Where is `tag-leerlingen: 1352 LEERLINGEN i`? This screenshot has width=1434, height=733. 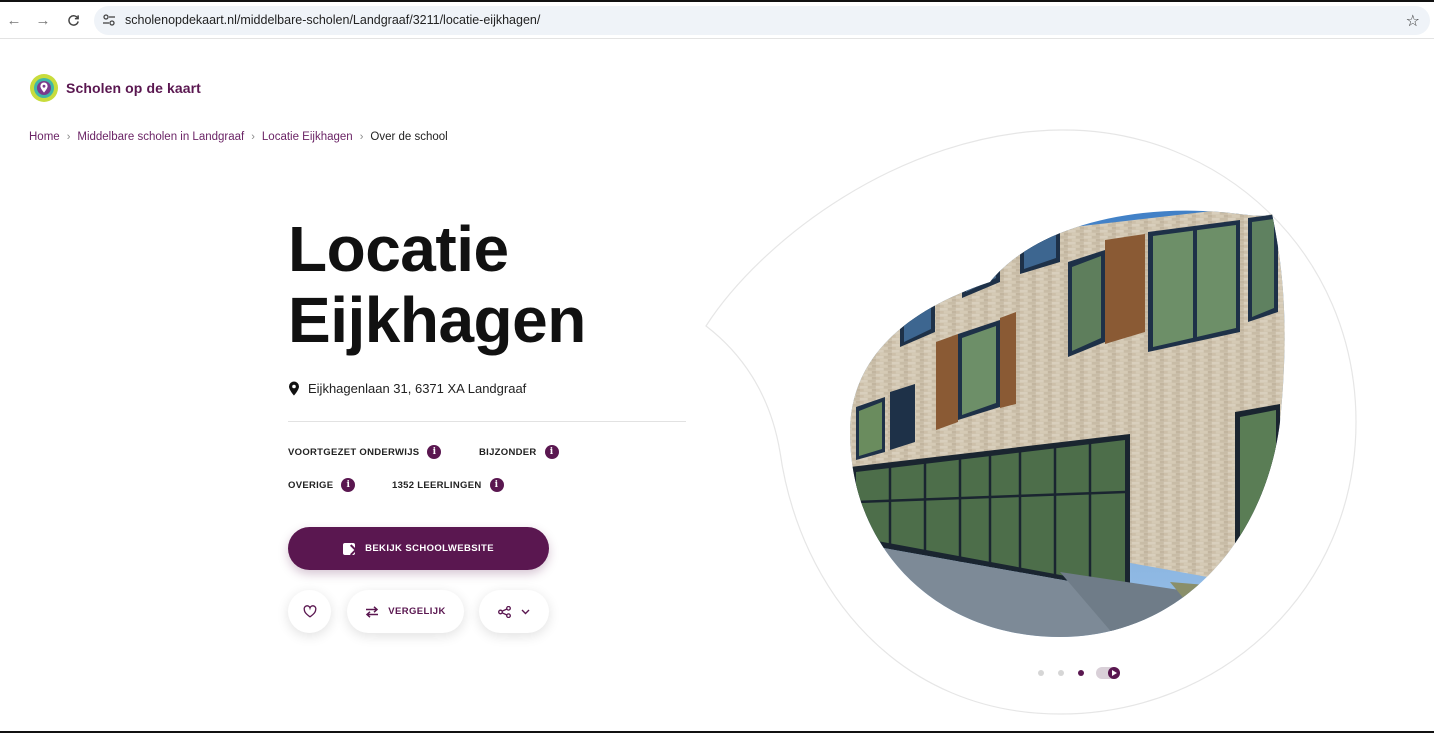 tag-leerlingen: 1352 LEERLINGEN i is located at coordinates (448, 485).